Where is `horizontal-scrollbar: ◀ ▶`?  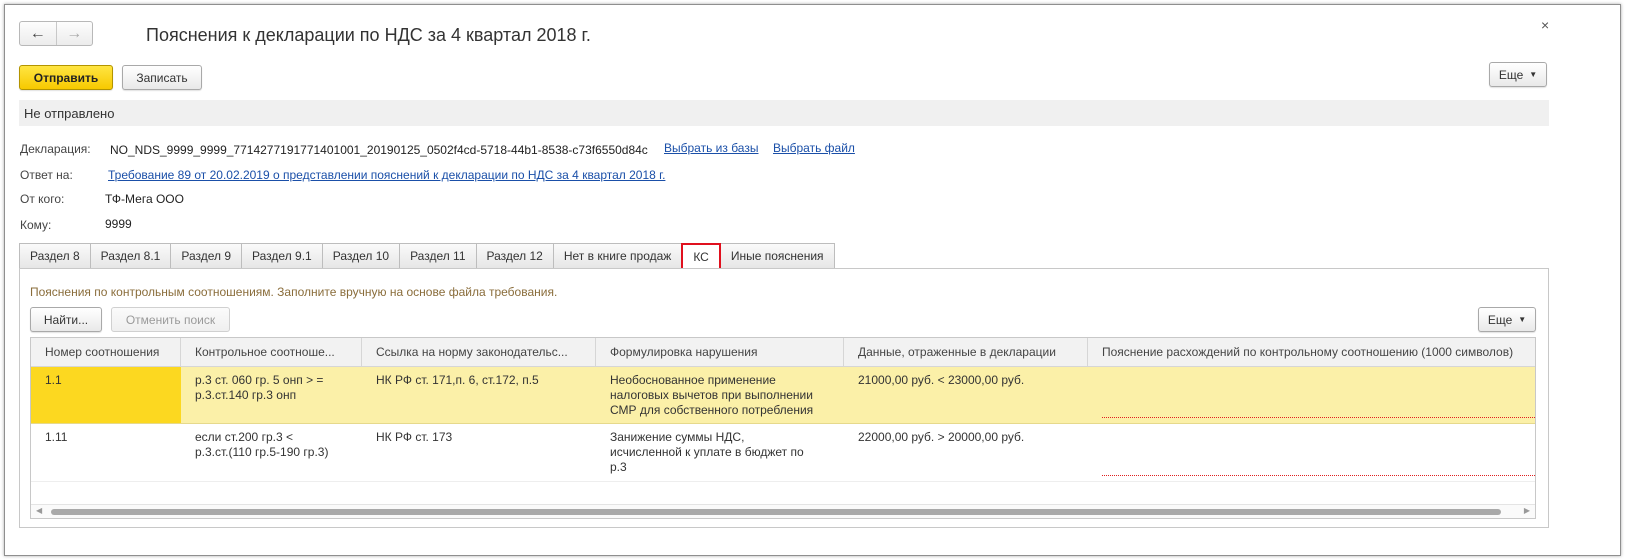 horizontal-scrollbar: ◀ ▶ is located at coordinates (783, 511).